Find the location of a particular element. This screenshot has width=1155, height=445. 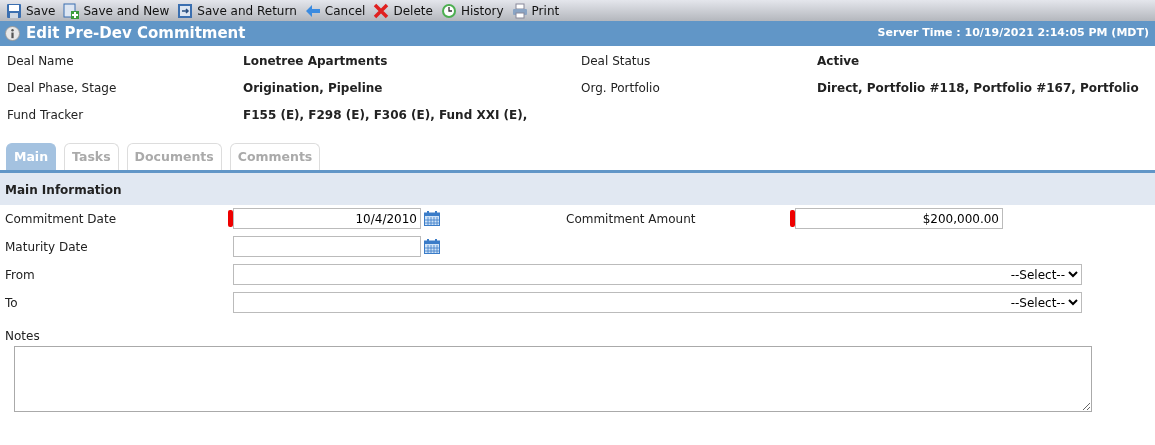

section-header: Main Information is located at coordinates (577, 188).